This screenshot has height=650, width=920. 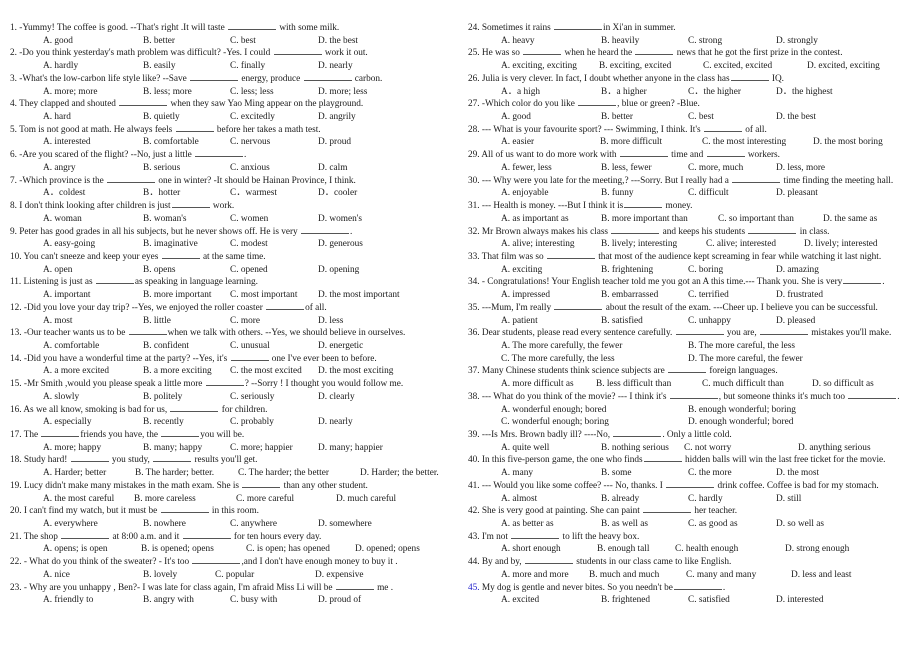 I want to click on option-b: B. frightened, so click(x=644, y=600).